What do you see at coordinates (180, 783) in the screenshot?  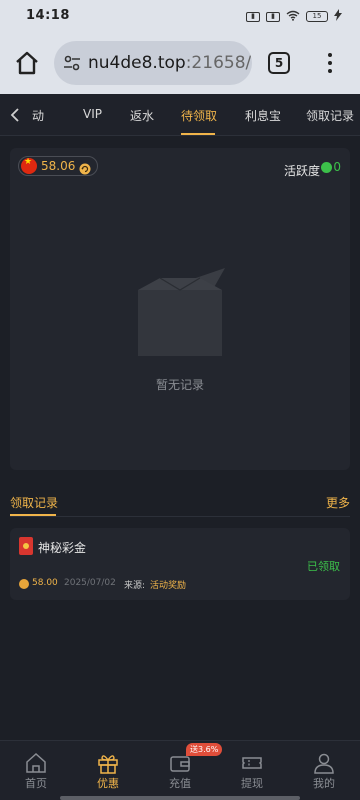 I see `nav-deposit-label: 充值` at bounding box center [180, 783].